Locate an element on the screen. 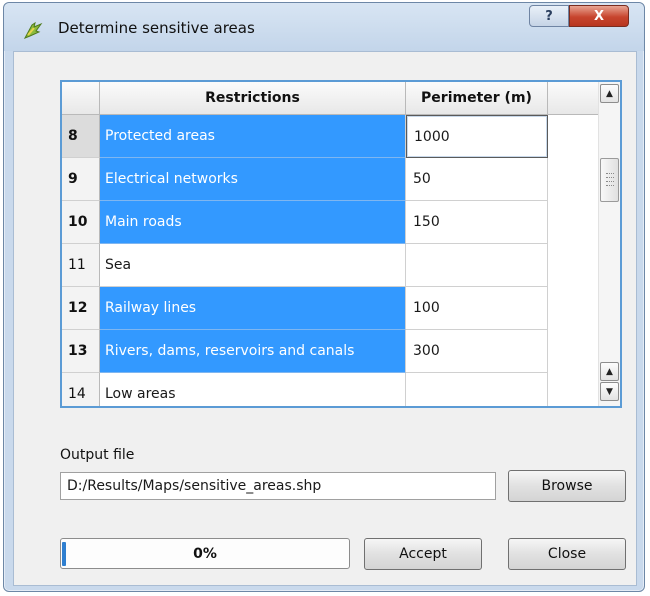  arrow-down-icon: ▼ is located at coordinates (609, 391).